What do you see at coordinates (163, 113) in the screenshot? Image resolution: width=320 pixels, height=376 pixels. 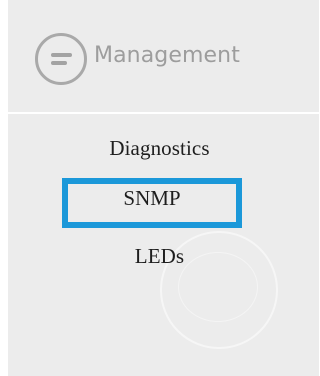 I see `header-divider` at bounding box center [163, 113].